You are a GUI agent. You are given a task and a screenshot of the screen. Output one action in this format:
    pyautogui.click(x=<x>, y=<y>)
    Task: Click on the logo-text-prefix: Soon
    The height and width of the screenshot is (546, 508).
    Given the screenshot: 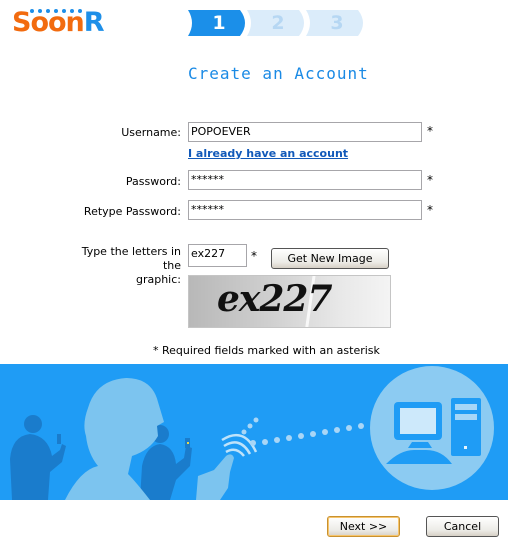 What is the action you would take?
    pyautogui.click(x=48, y=22)
    